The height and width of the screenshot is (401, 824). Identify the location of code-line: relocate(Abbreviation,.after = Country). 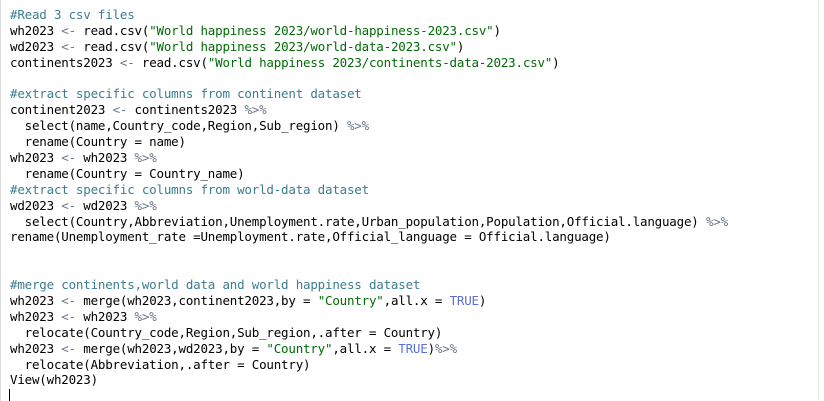
(369, 365).